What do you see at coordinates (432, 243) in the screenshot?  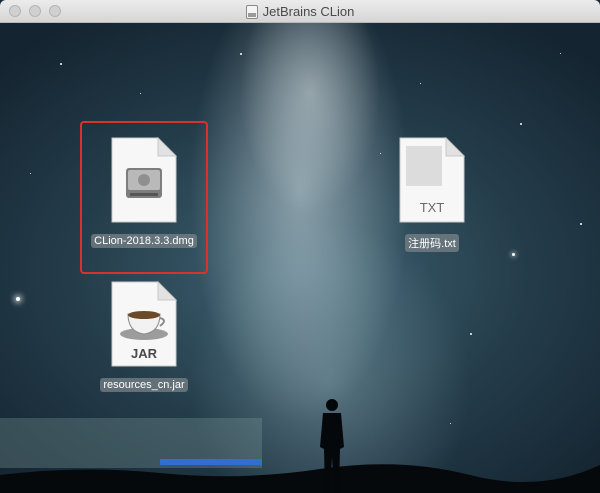 I see `file-name-txt: 注册码.txt` at bounding box center [432, 243].